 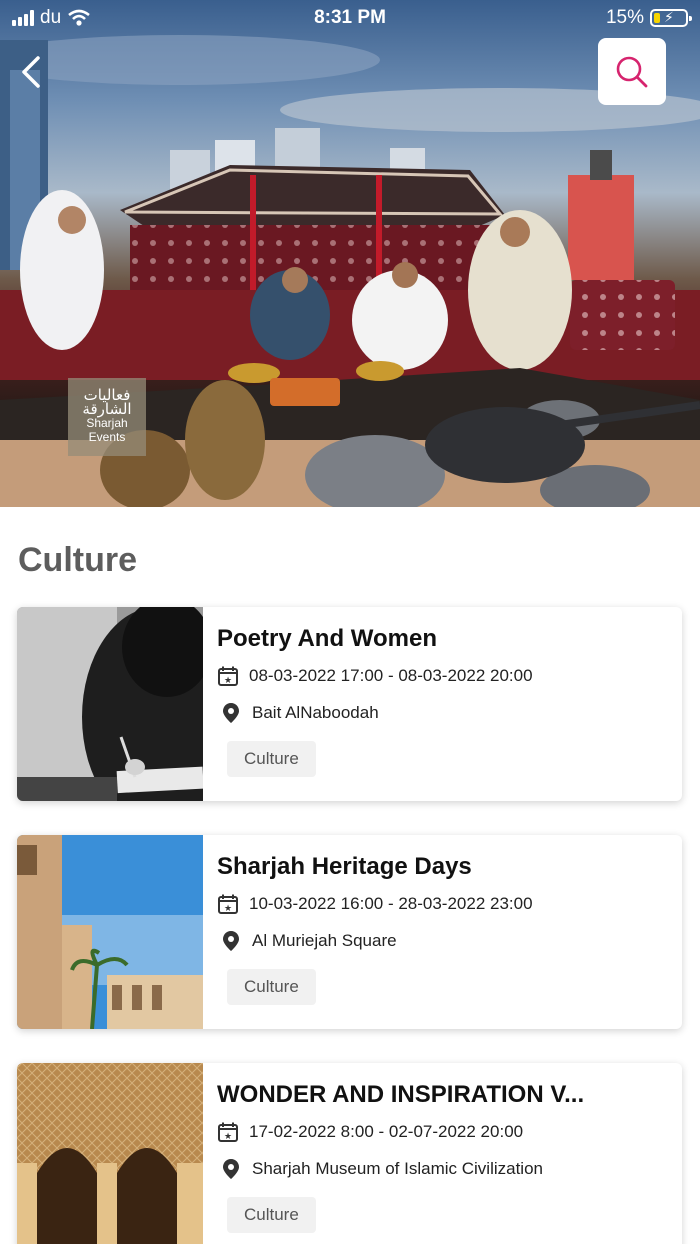 What do you see at coordinates (397, 1168) in the screenshot?
I see `event-location: Sharjah Museum of Islamic Civilization` at bounding box center [397, 1168].